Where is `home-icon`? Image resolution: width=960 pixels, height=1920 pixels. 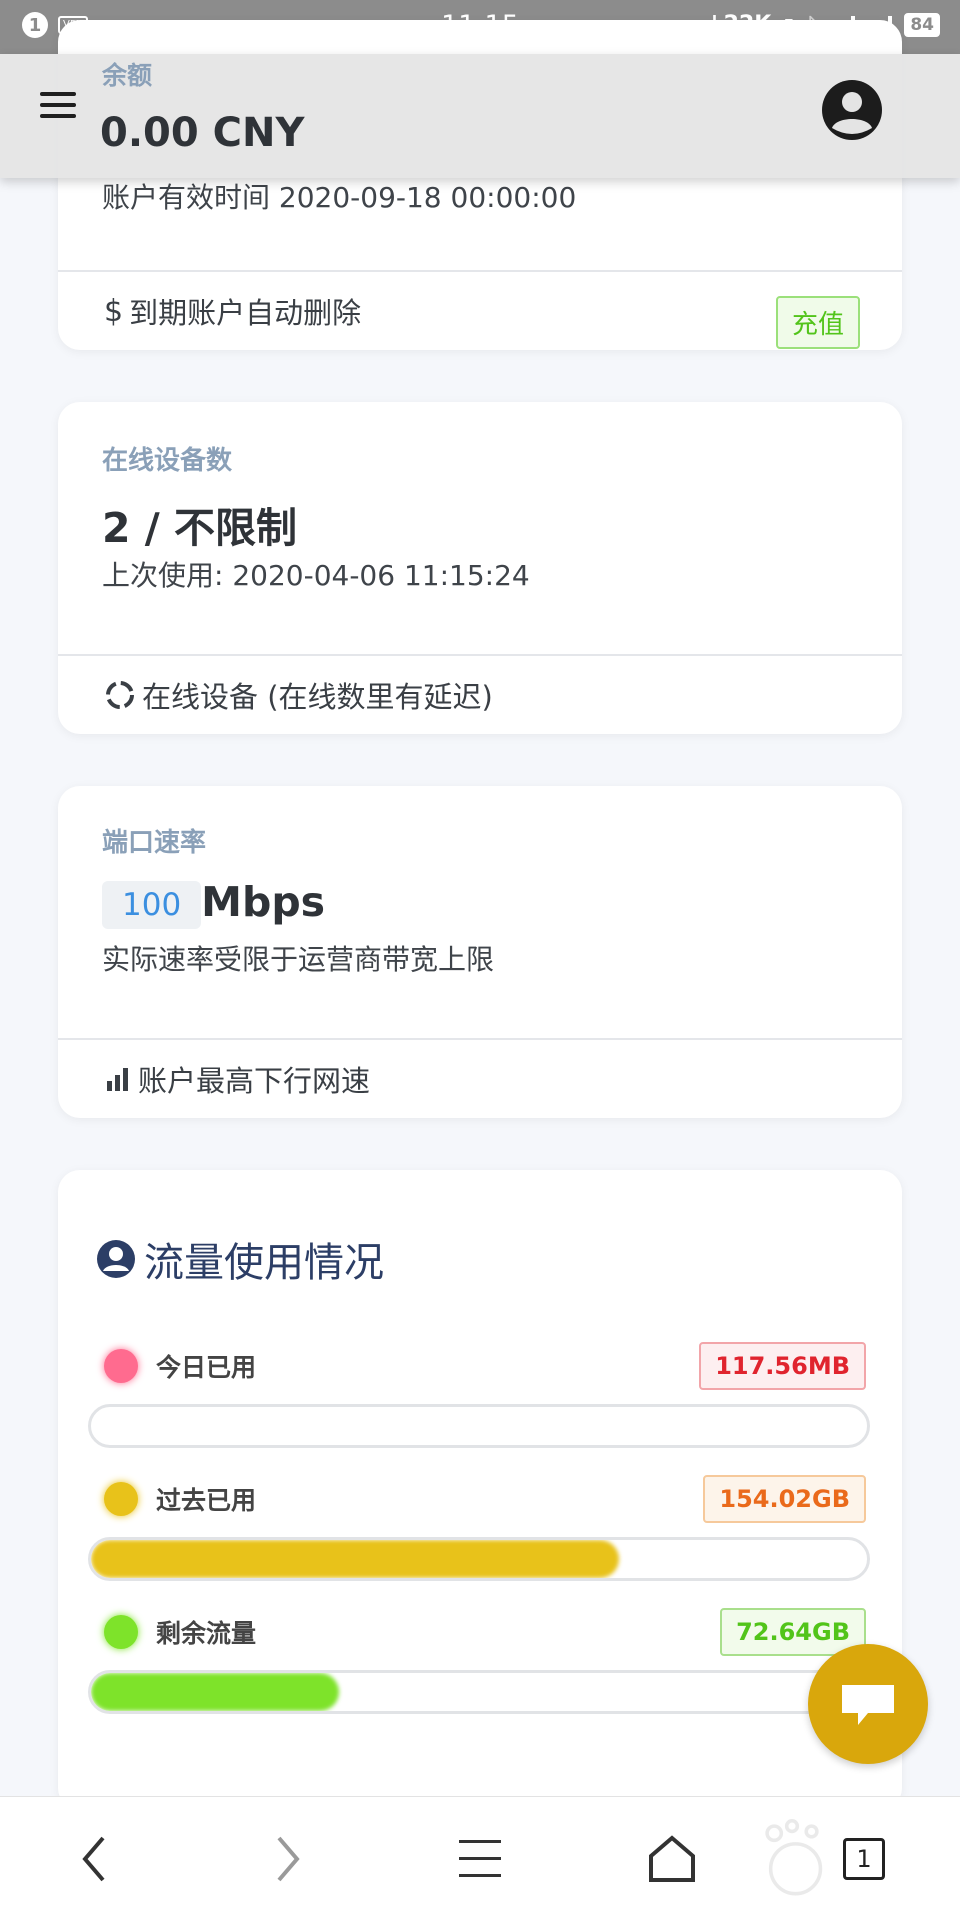
home-icon is located at coordinates (672, 1858).